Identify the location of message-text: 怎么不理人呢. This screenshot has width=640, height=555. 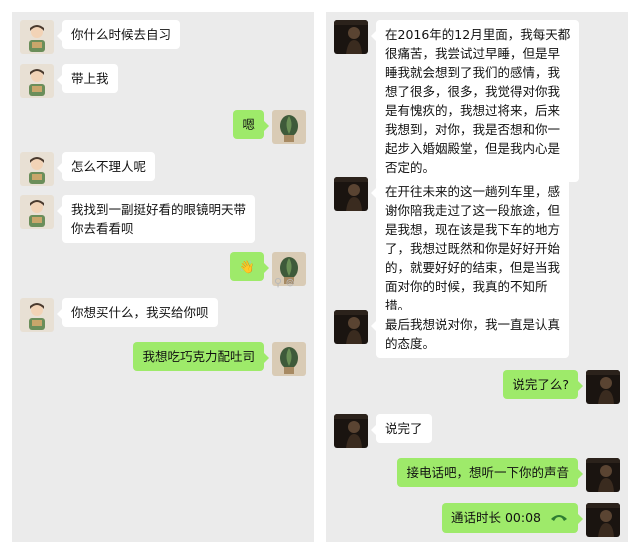
(109, 166).